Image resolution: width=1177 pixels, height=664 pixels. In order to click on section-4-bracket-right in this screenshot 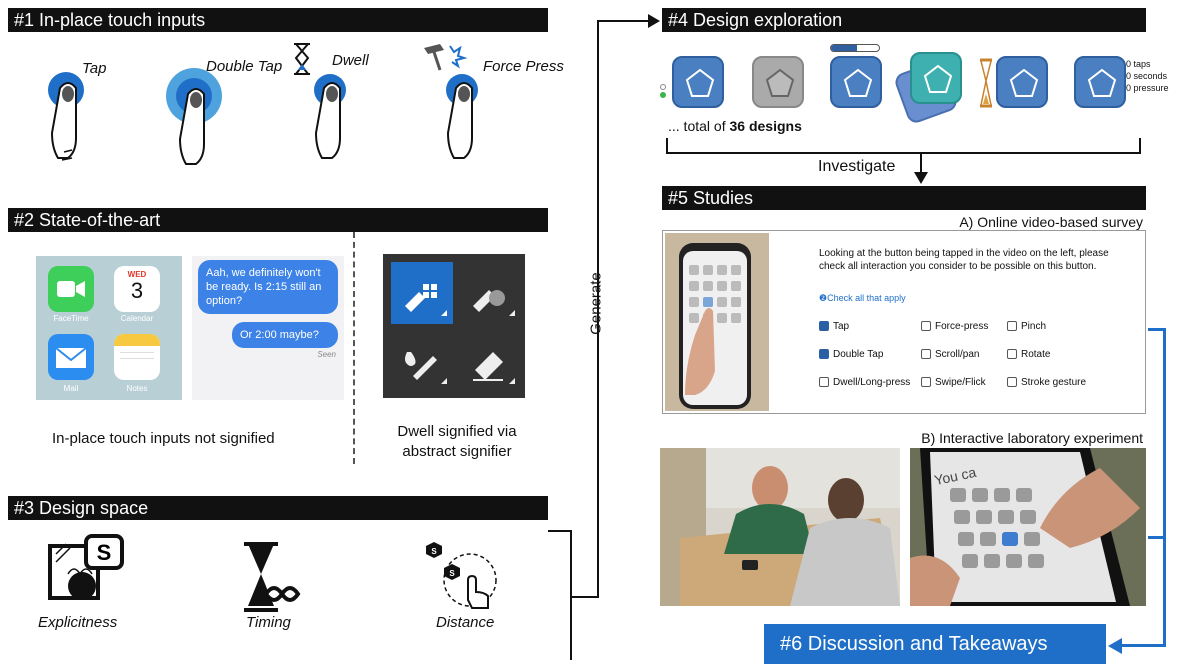, I will do `click(1140, 146)`.